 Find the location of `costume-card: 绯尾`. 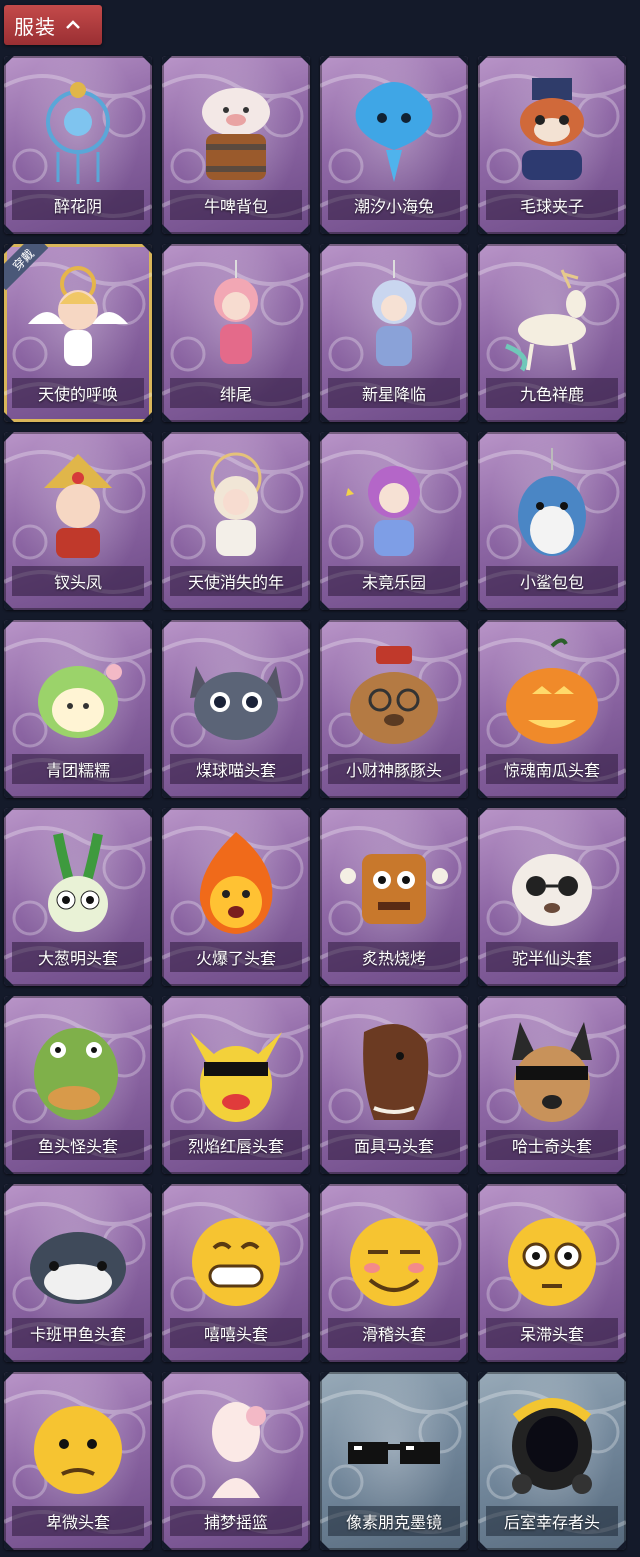

costume-card: 绯尾 is located at coordinates (236, 333).